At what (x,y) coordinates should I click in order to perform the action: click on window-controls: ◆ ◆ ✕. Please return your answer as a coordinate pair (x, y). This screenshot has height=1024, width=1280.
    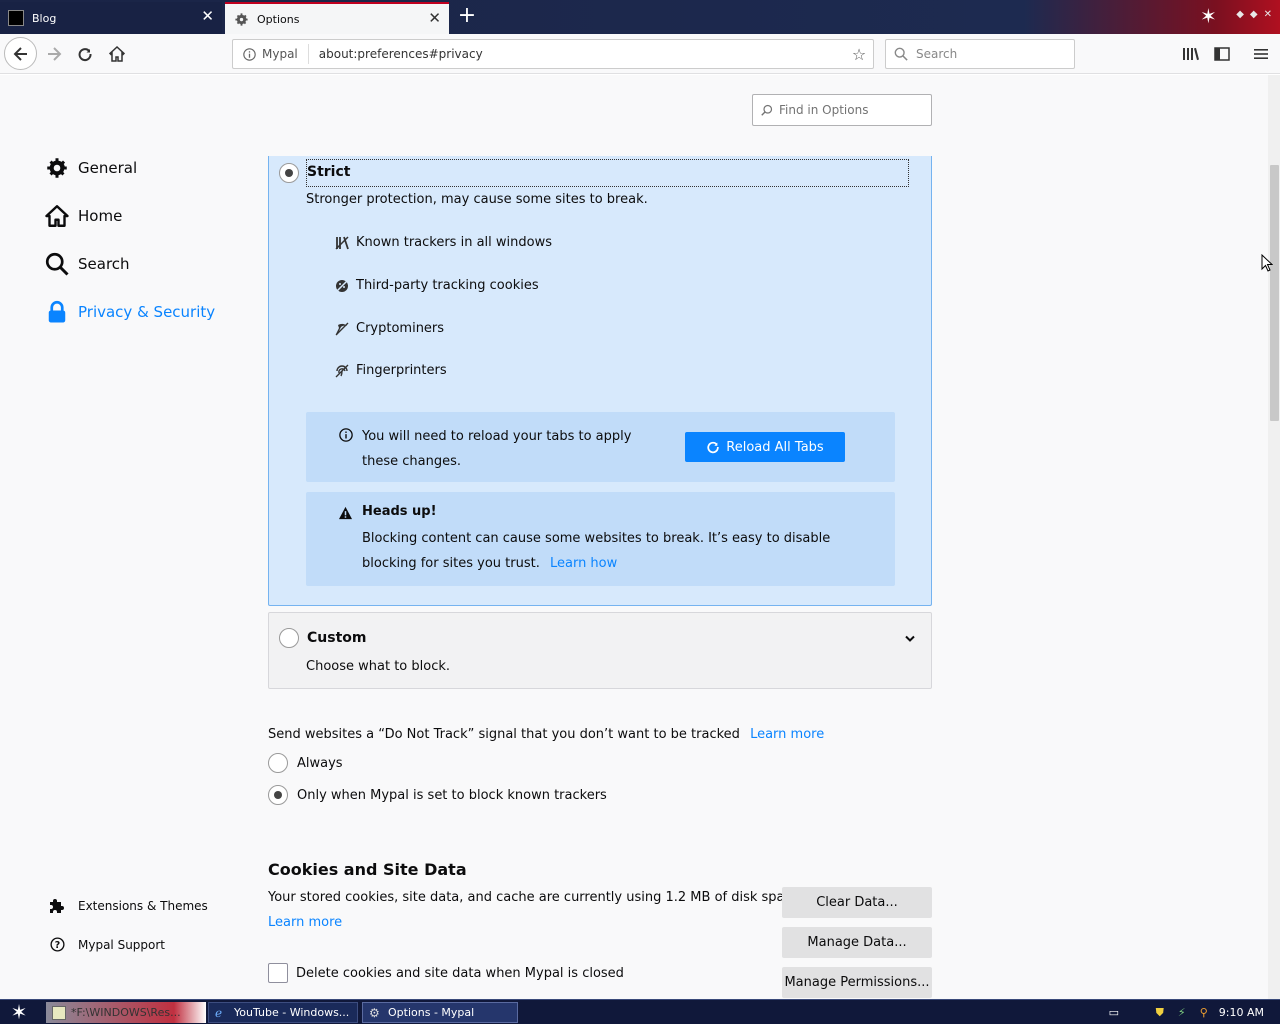
    Looking at the image, I should click on (1254, 14).